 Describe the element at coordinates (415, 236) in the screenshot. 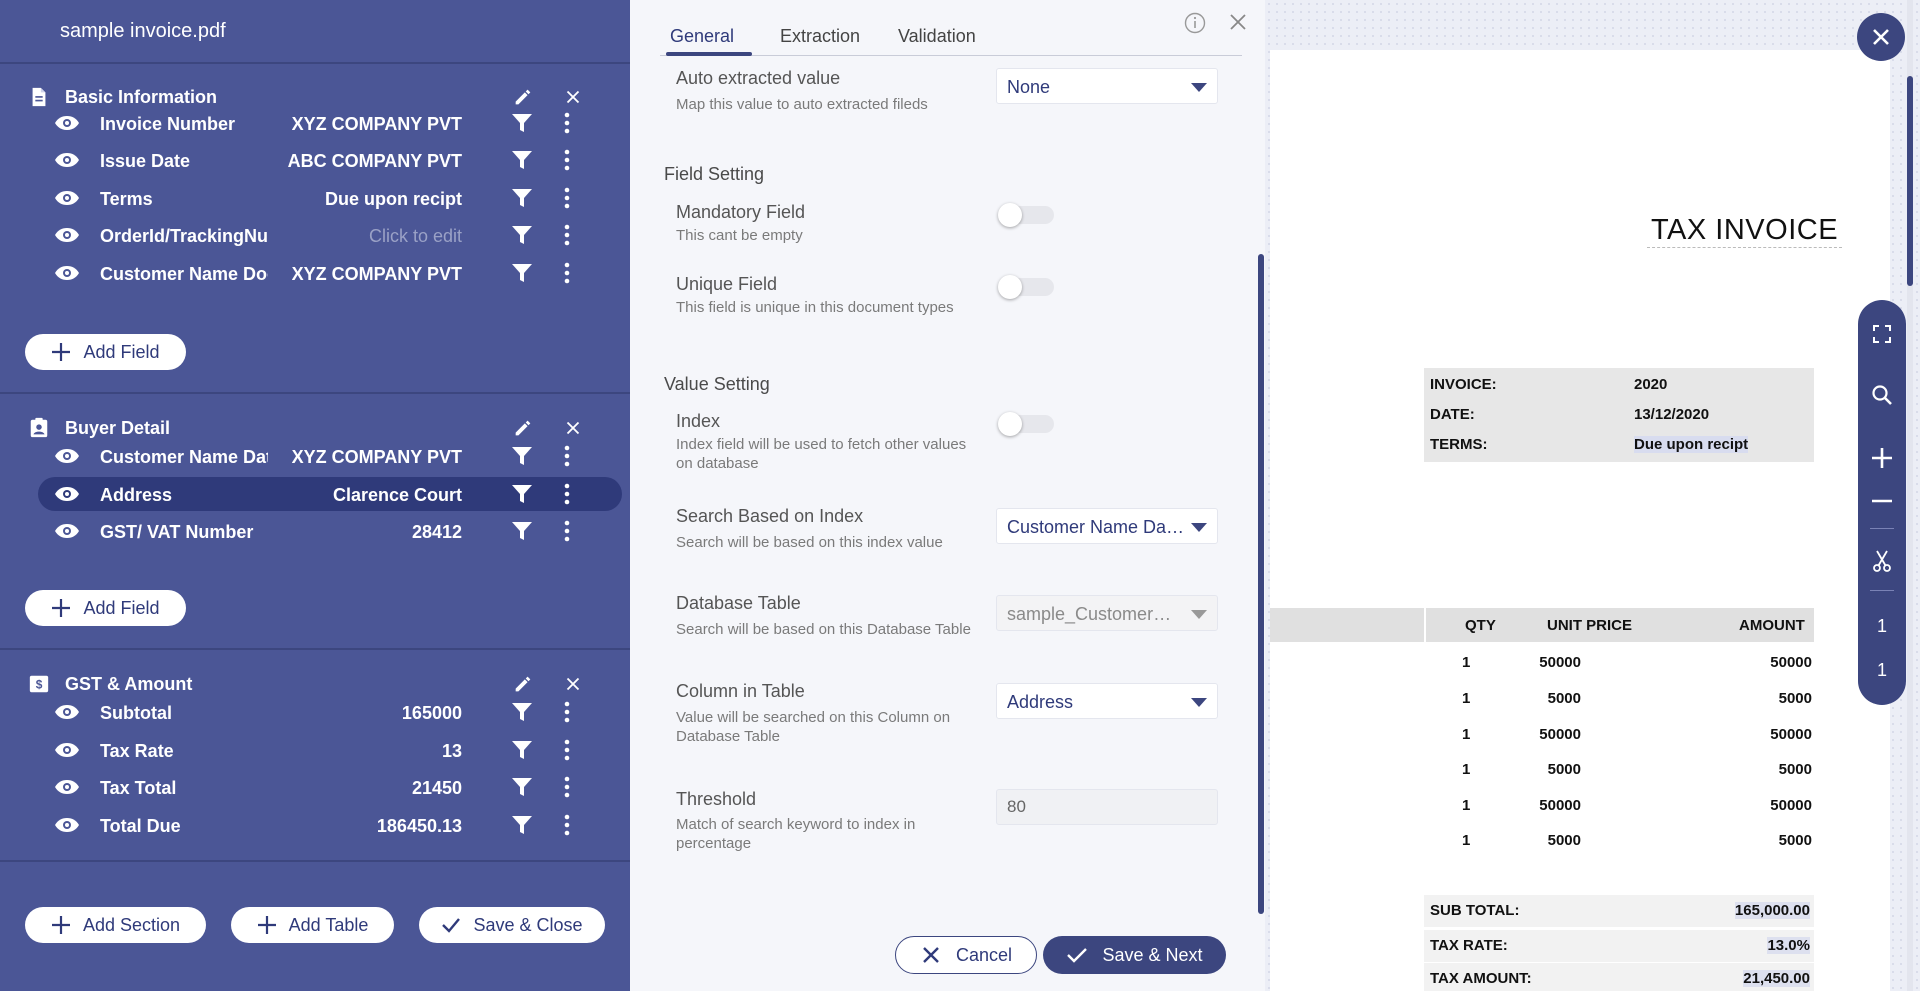

I see `field-value-placeholder: Click to edit` at that location.